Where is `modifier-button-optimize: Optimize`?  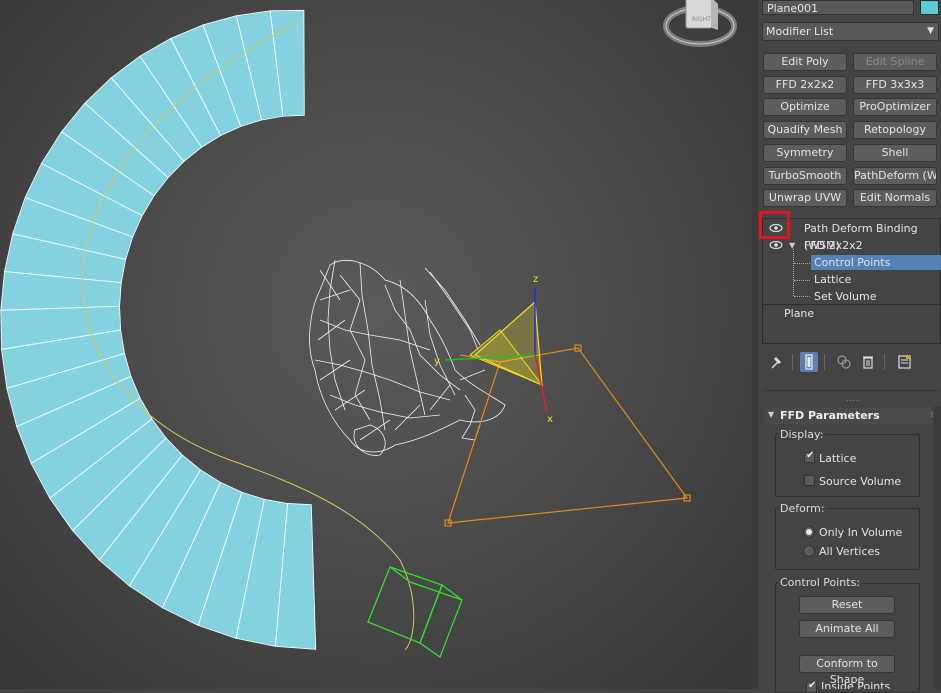
modifier-button-optimize: Optimize is located at coordinates (805, 107).